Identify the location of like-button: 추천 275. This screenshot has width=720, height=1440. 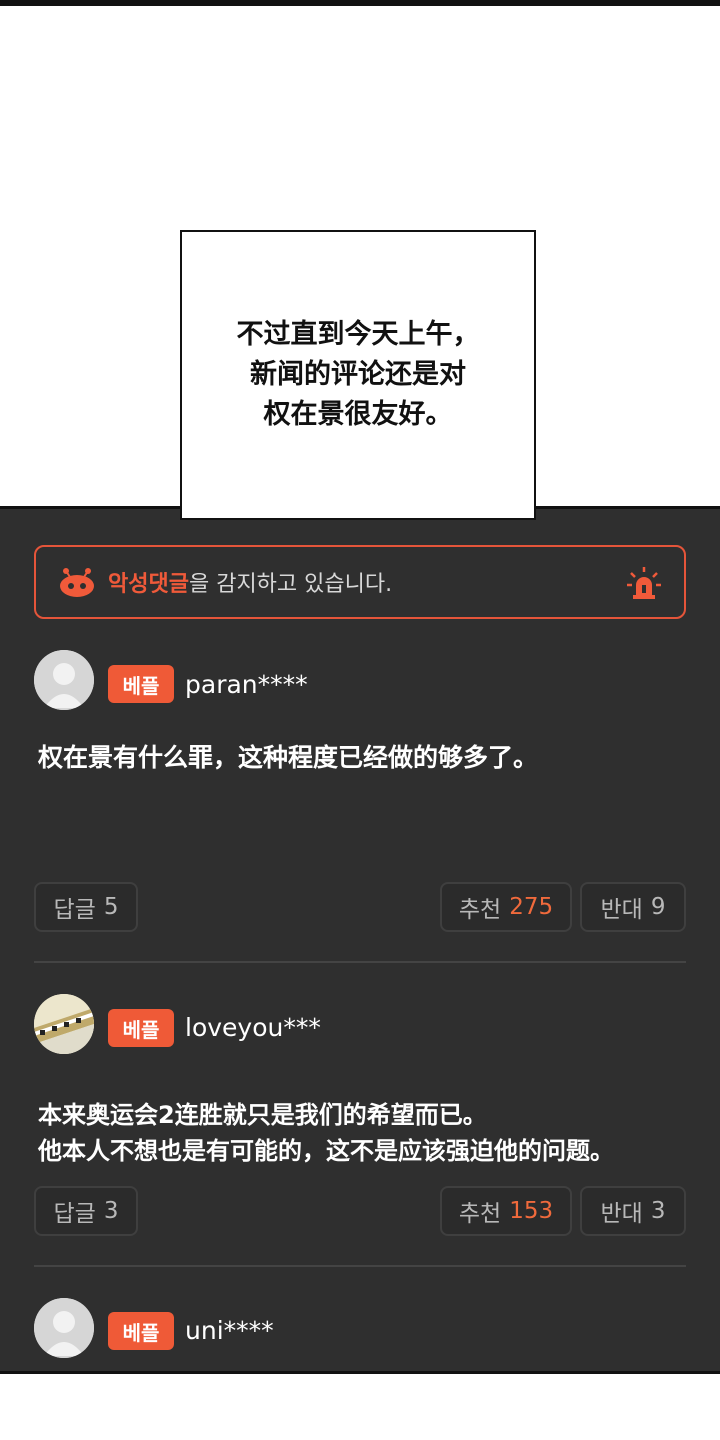
(506, 907).